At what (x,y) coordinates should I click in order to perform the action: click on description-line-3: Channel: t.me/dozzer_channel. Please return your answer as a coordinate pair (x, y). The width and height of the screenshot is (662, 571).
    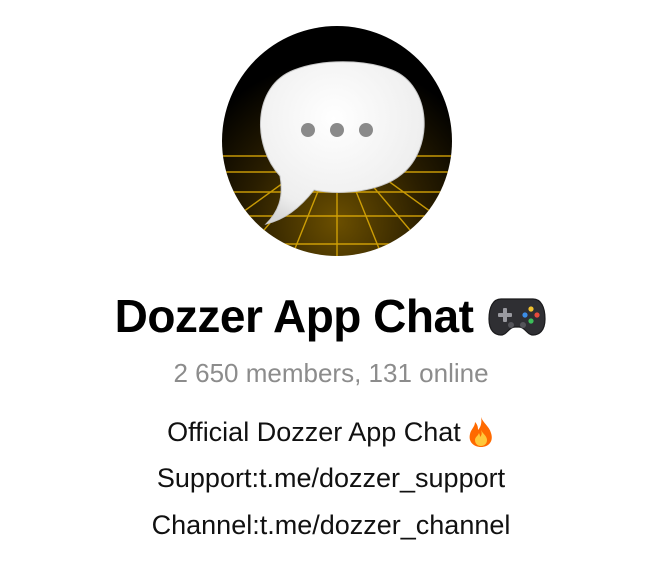
    Looking at the image, I should click on (331, 525).